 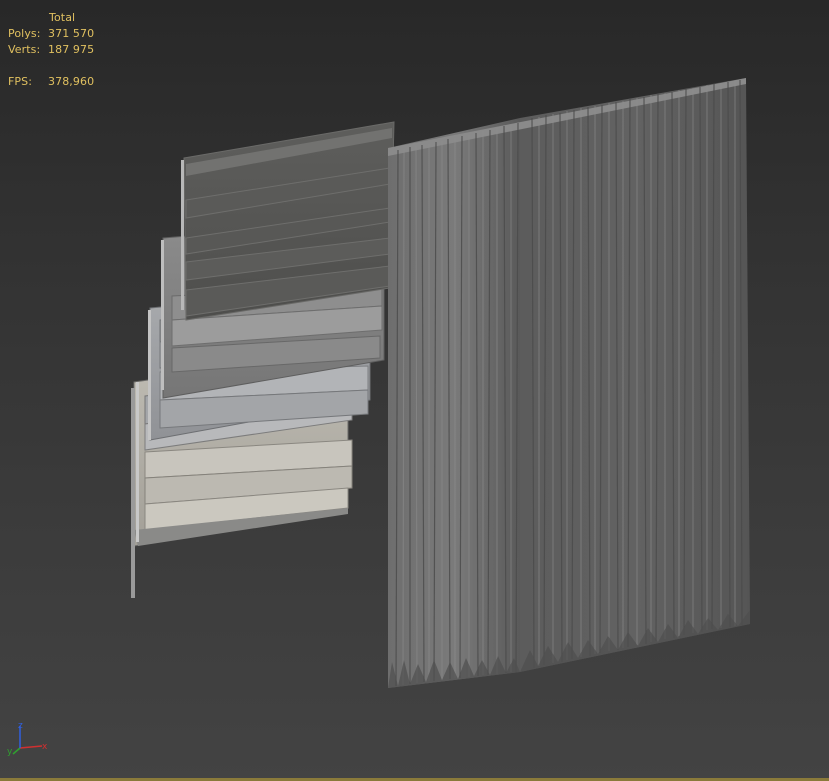 I want to click on y-axis-line, so click(x=16, y=751).